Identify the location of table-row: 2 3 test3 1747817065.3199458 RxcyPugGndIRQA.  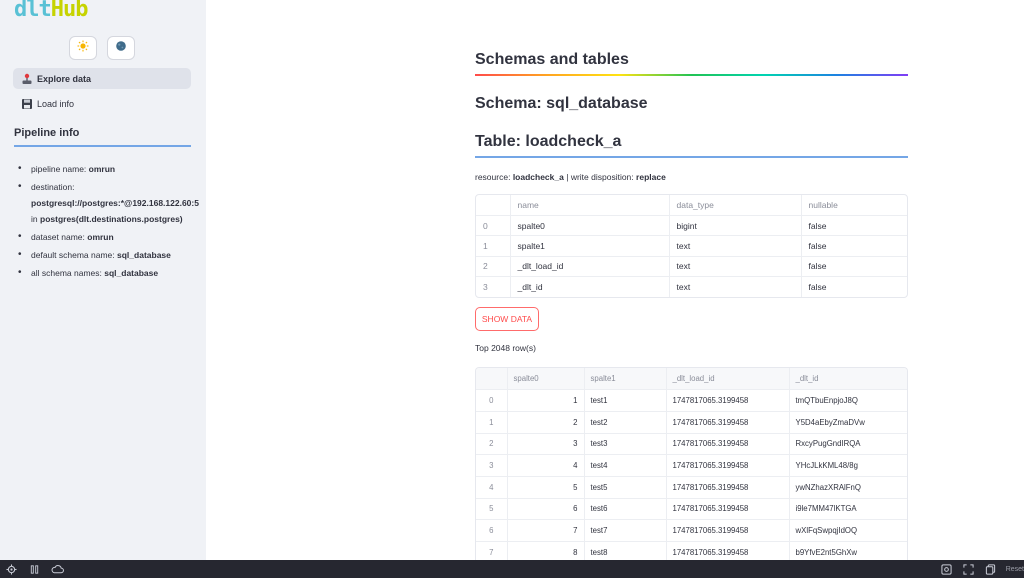
(691, 444).